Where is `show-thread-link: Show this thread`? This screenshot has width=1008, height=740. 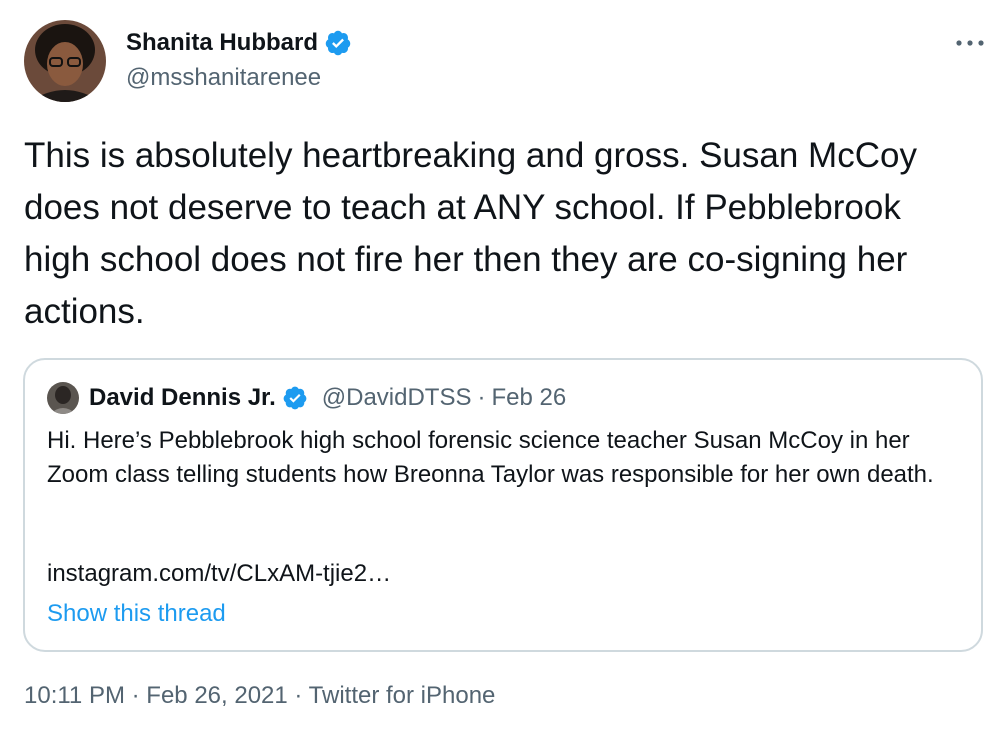 show-thread-link: Show this thread is located at coordinates (136, 614).